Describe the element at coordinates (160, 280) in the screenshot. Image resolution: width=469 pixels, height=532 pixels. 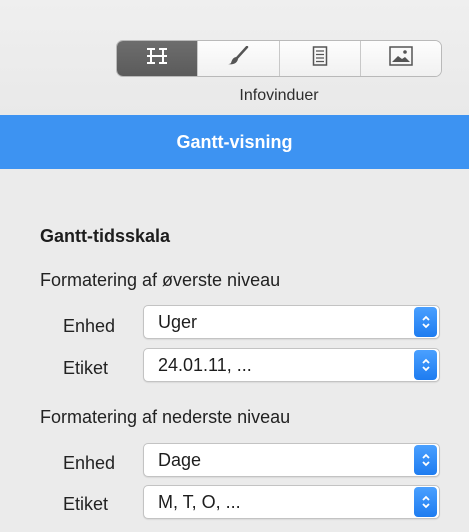
I see `top-level-title: Formatering af øverste niveau` at that location.